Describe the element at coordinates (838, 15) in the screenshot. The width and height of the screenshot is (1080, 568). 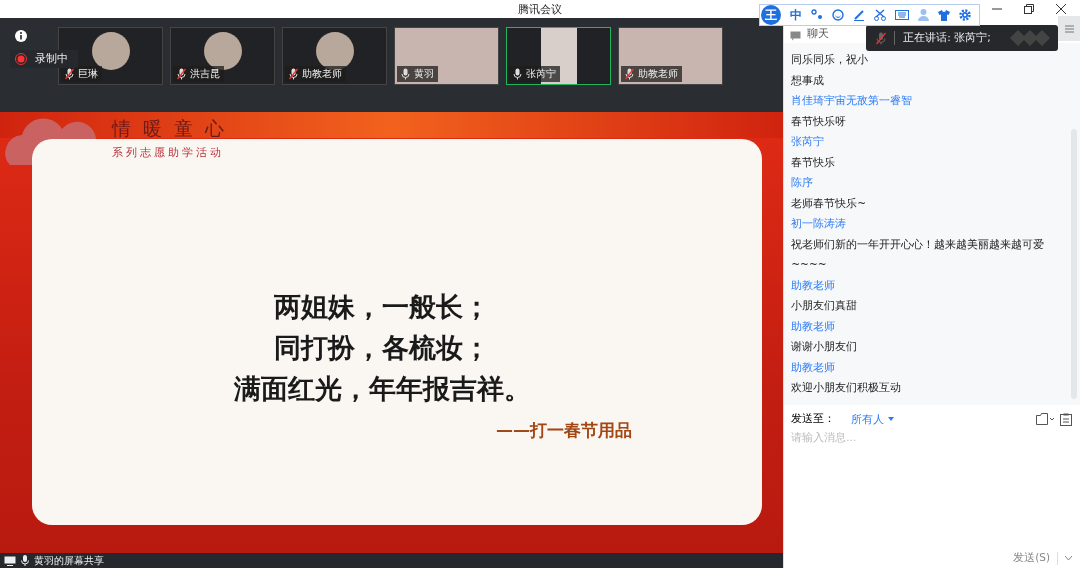
I see `emoji-icon` at that location.